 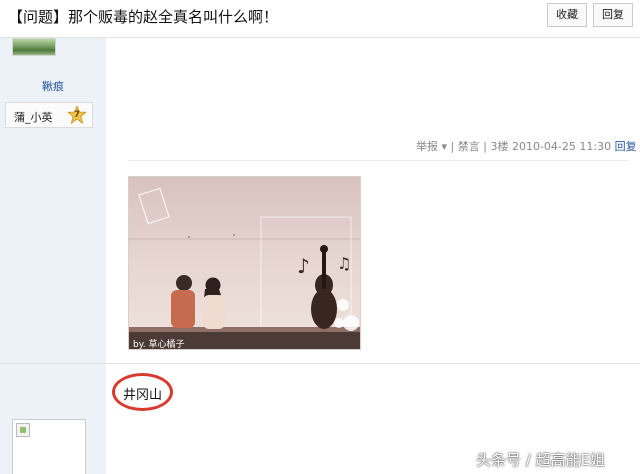 I want to click on broken-image-icon, so click(x=23, y=430).